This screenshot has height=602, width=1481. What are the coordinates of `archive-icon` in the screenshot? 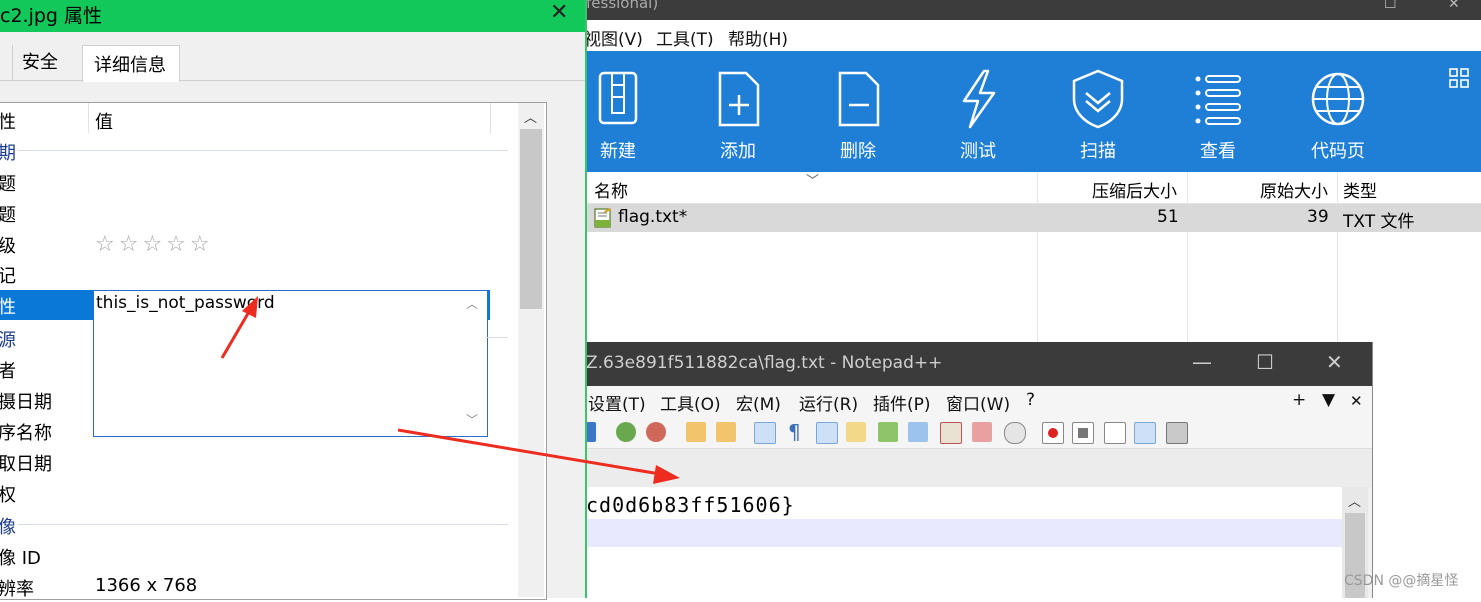 It's located at (618, 98).